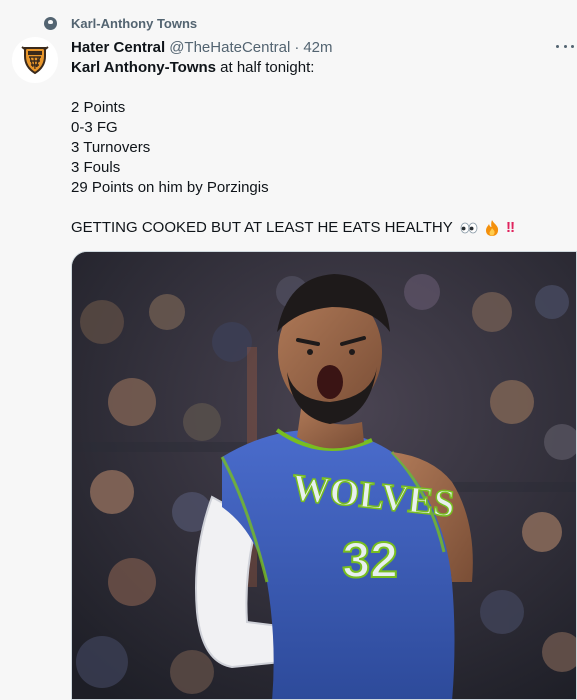 The width and height of the screenshot is (577, 700). I want to click on eyes-emoji-icon, so click(469, 228).